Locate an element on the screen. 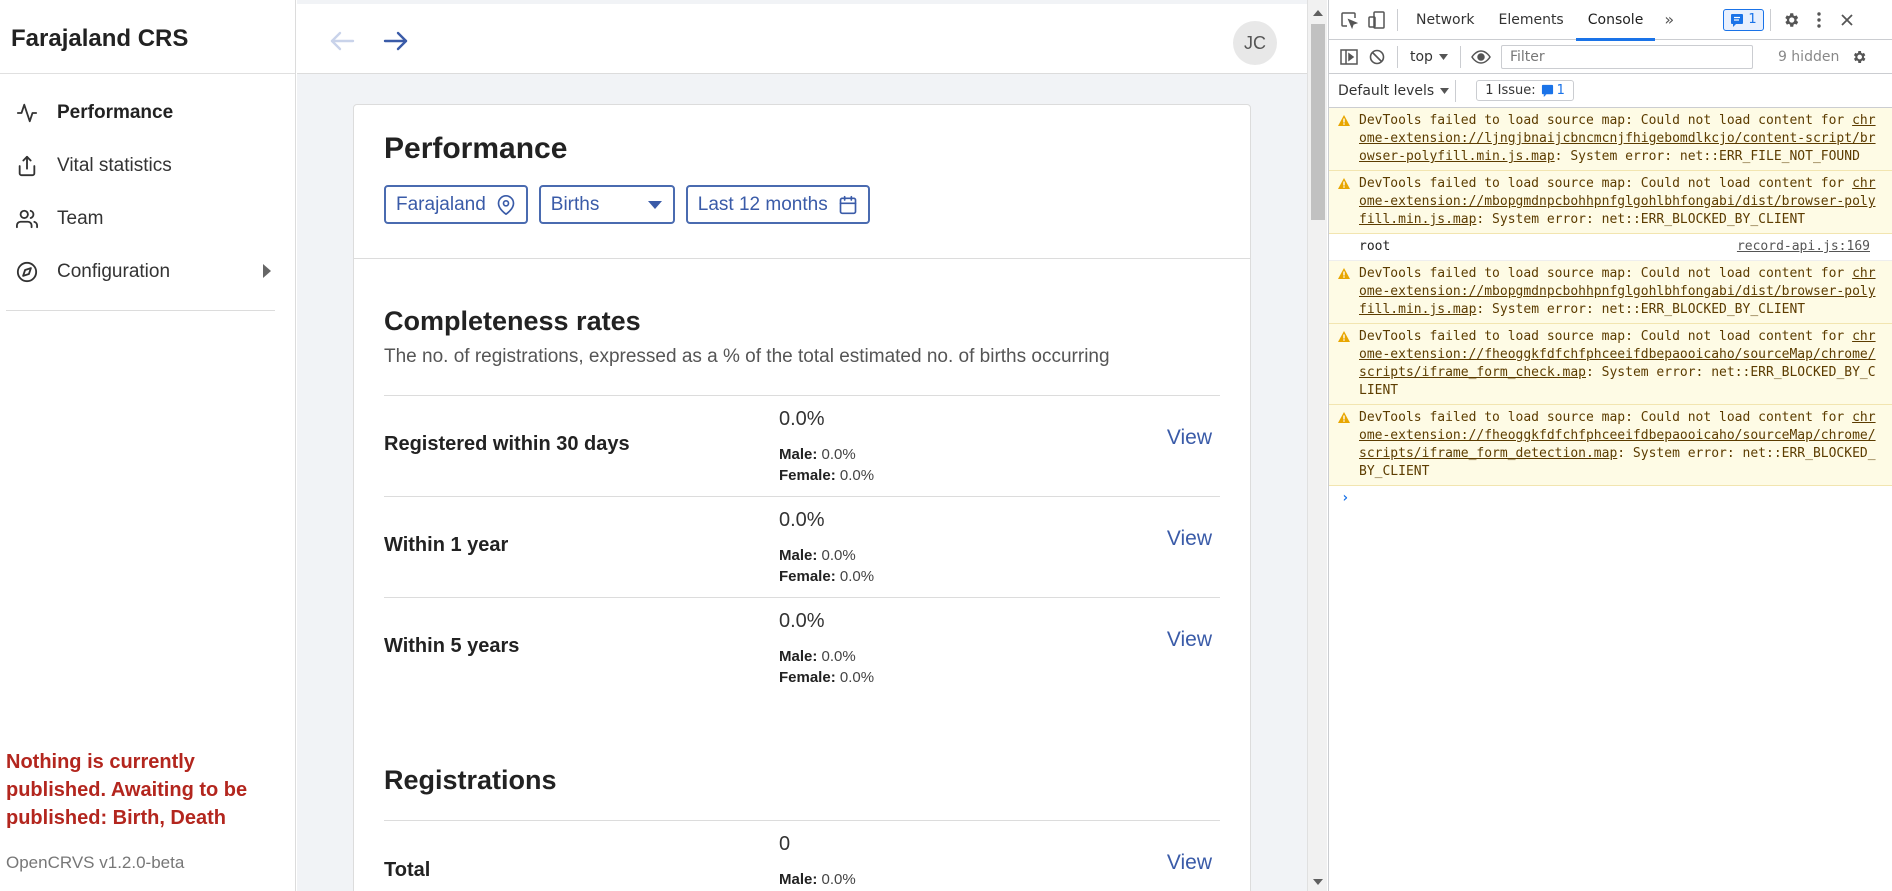 The image size is (1892, 891). sidebar-toggle-icon is located at coordinates (1349, 57).